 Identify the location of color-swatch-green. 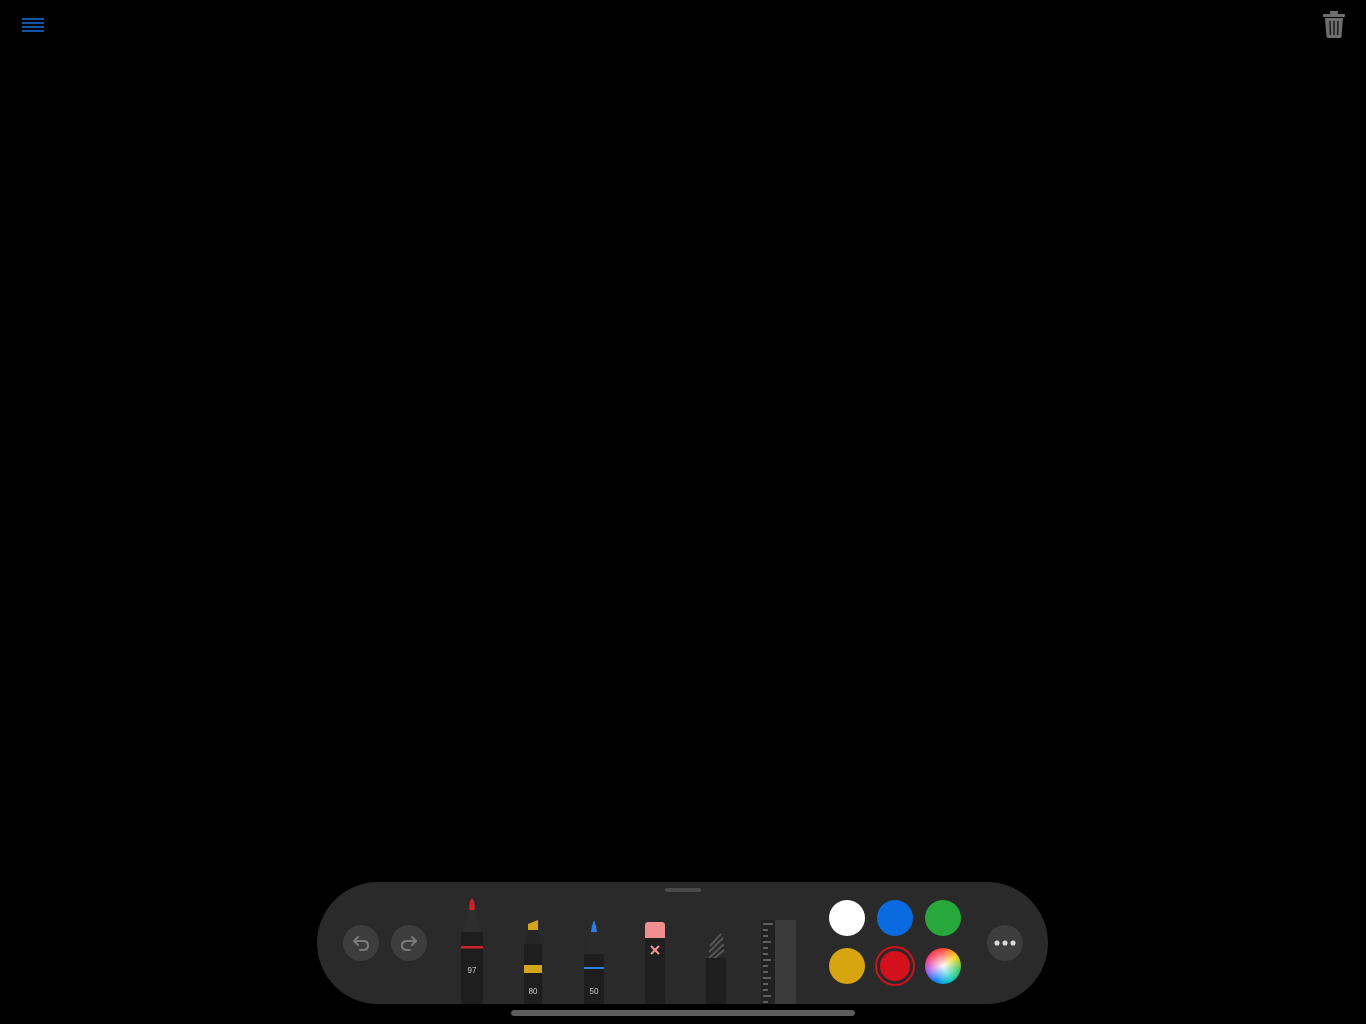
(943, 918).